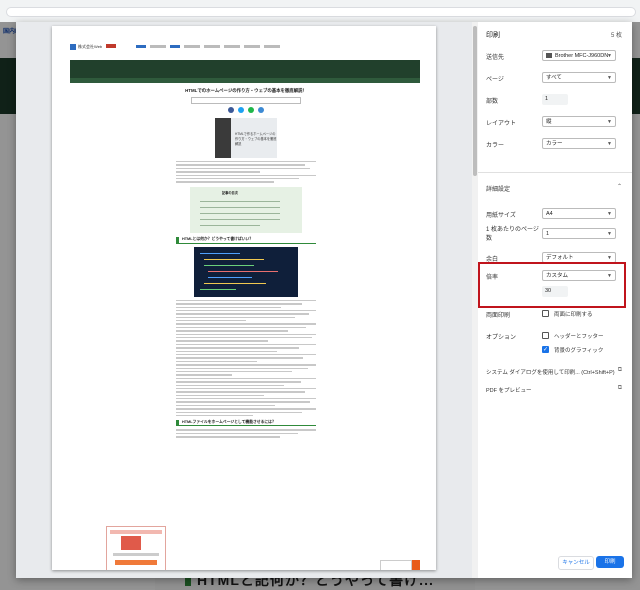 Image resolution: width=640 pixels, height=590 pixels. I want to click on site-name: 株式会社Web, so click(90, 46).